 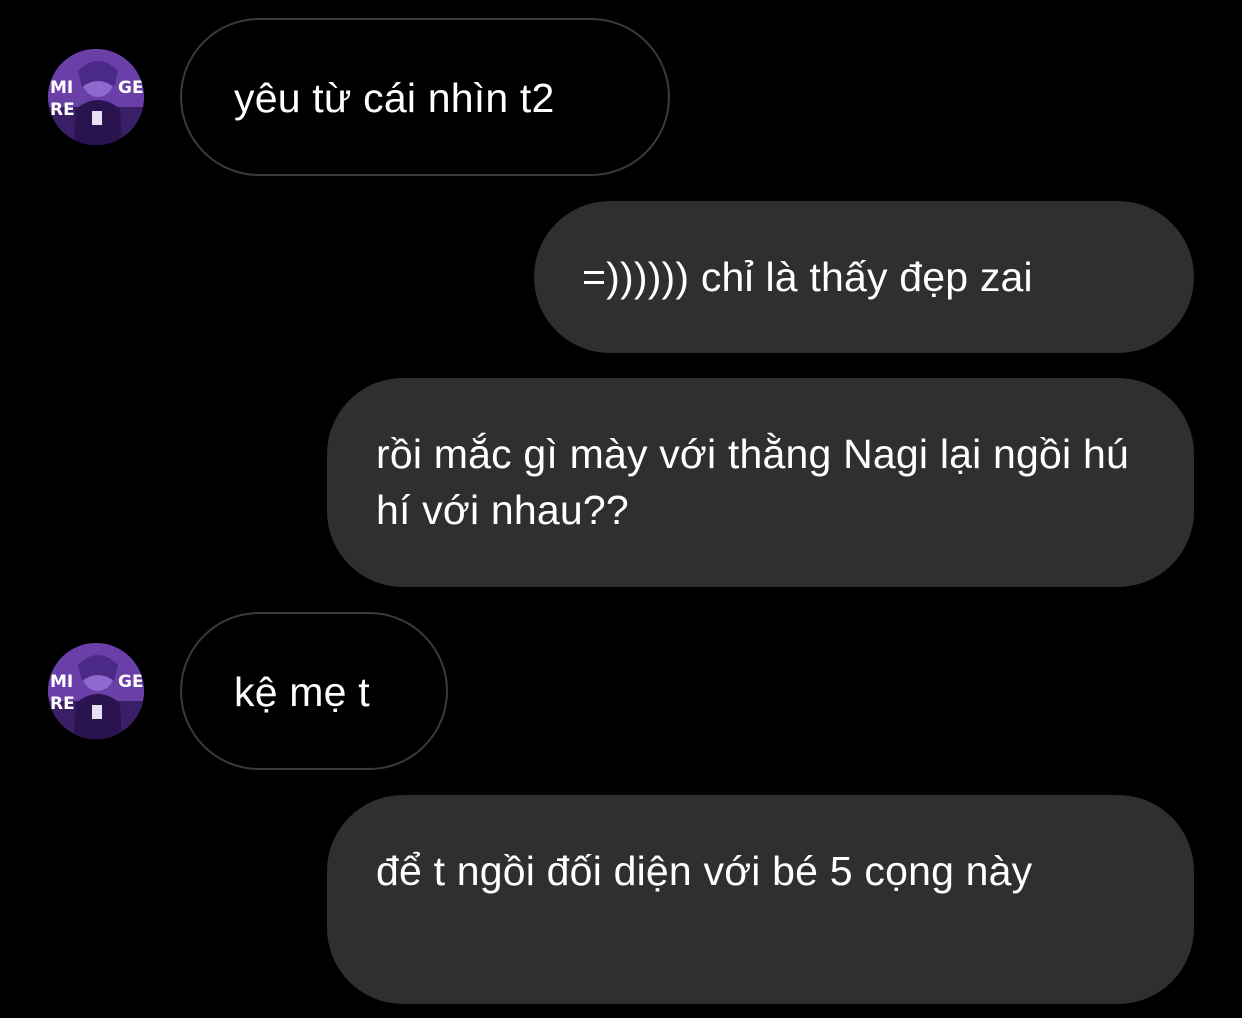 I want to click on message-text: kệ mẹ t, so click(x=302, y=692).